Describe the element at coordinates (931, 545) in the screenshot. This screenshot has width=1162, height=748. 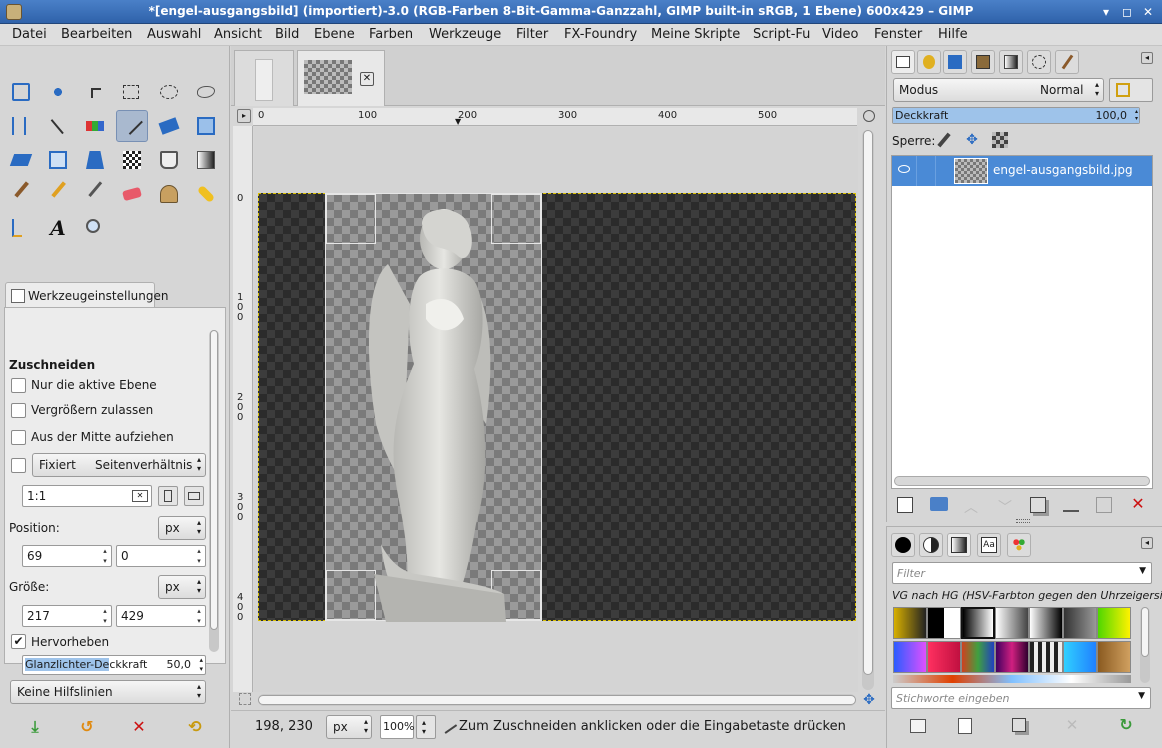
I see `dock-tab-patterns` at that location.